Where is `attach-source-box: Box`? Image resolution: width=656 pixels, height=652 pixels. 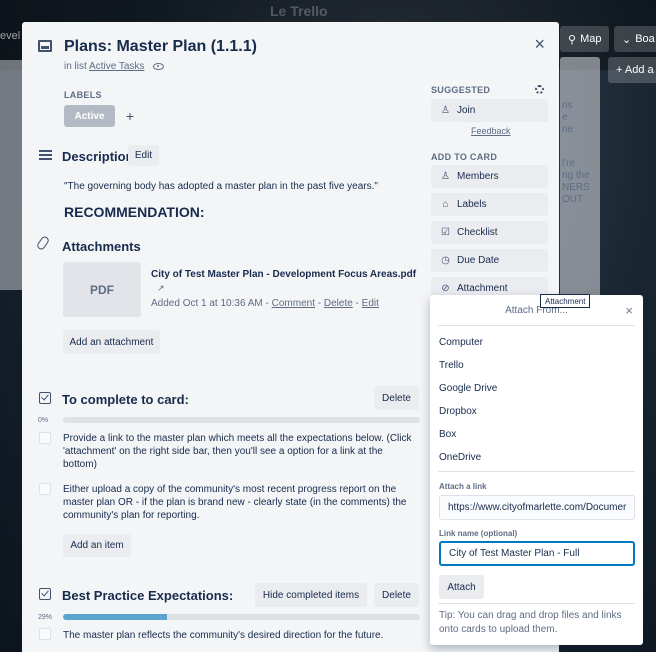 attach-source-box: Box is located at coordinates (447, 434).